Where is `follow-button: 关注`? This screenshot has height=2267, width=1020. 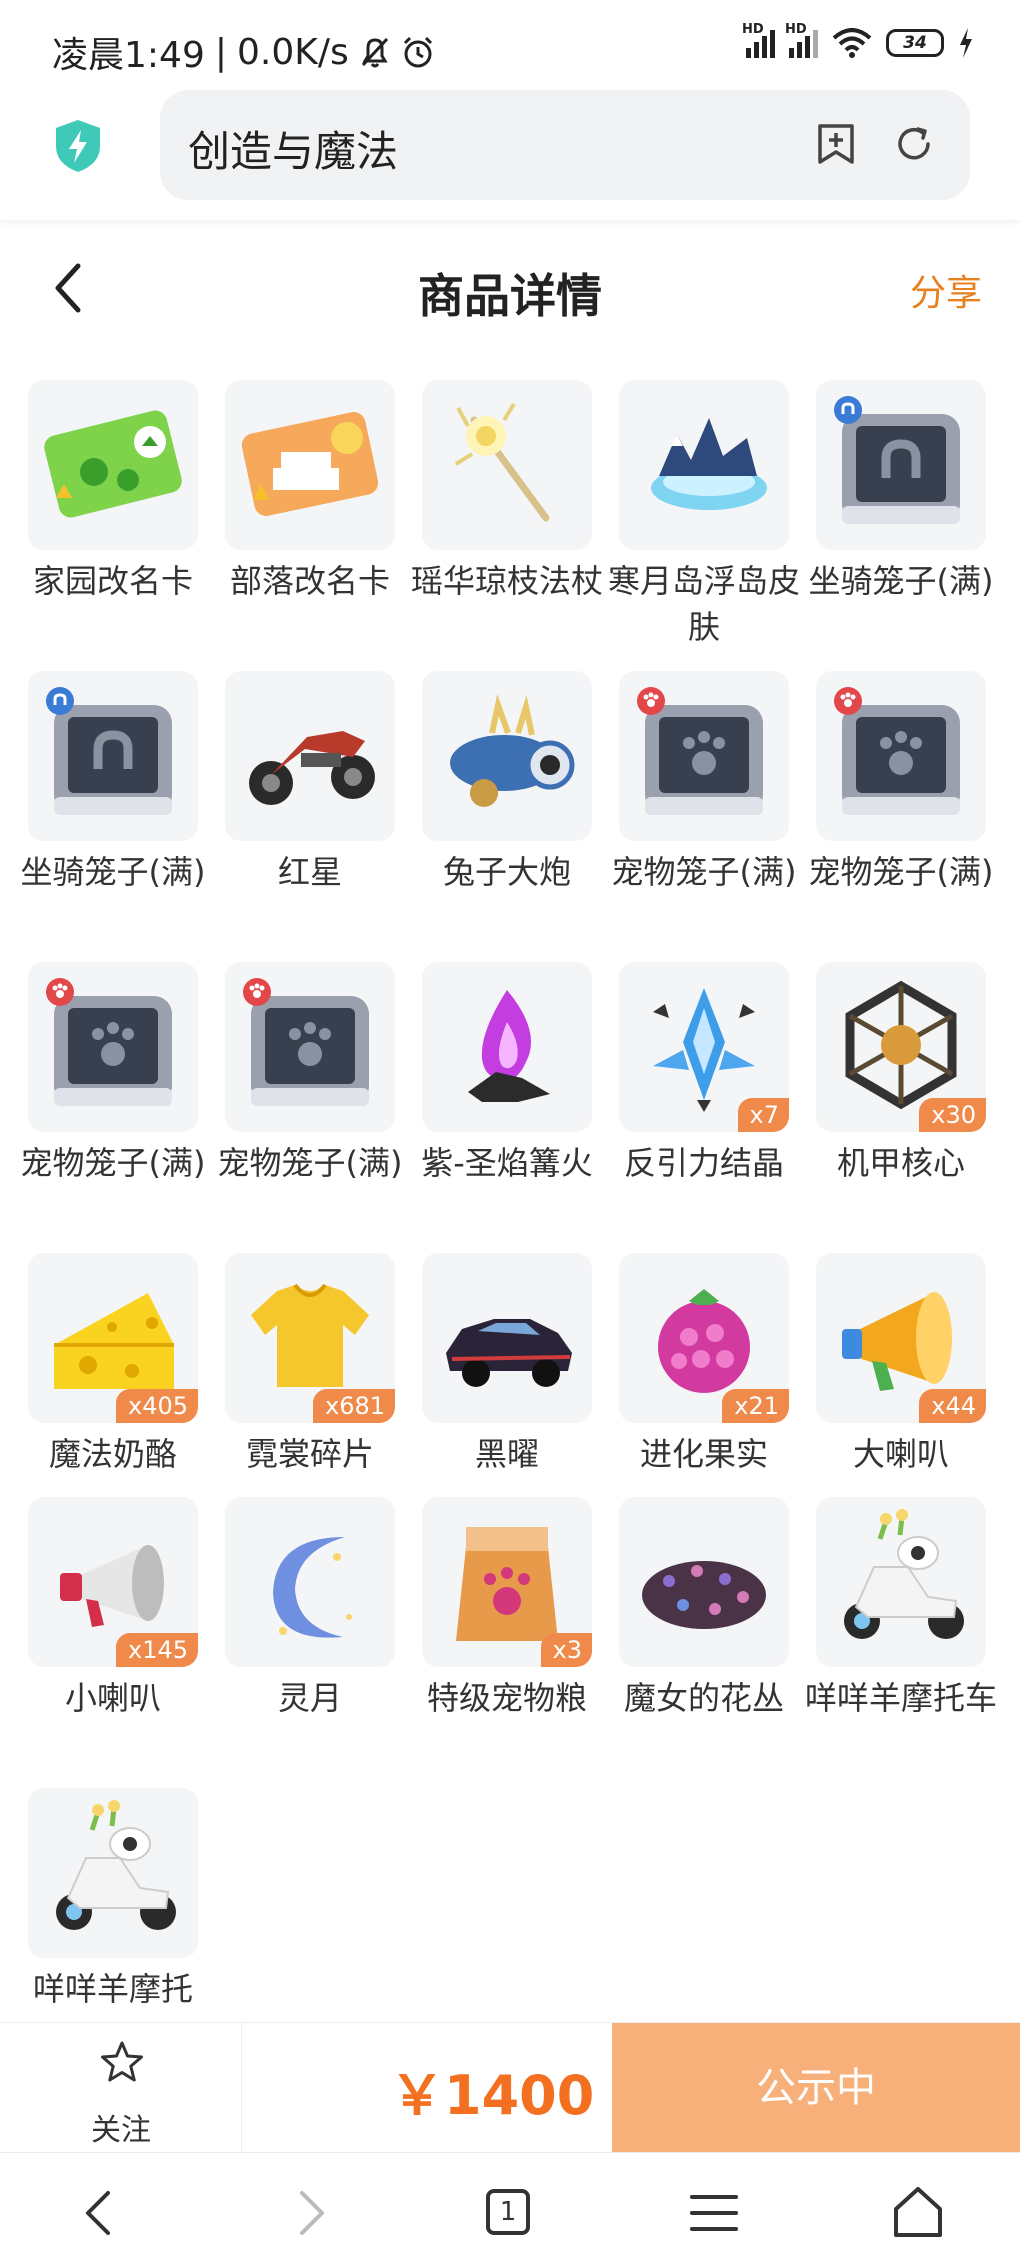 follow-button: 关注 is located at coordinates (121, 2088).